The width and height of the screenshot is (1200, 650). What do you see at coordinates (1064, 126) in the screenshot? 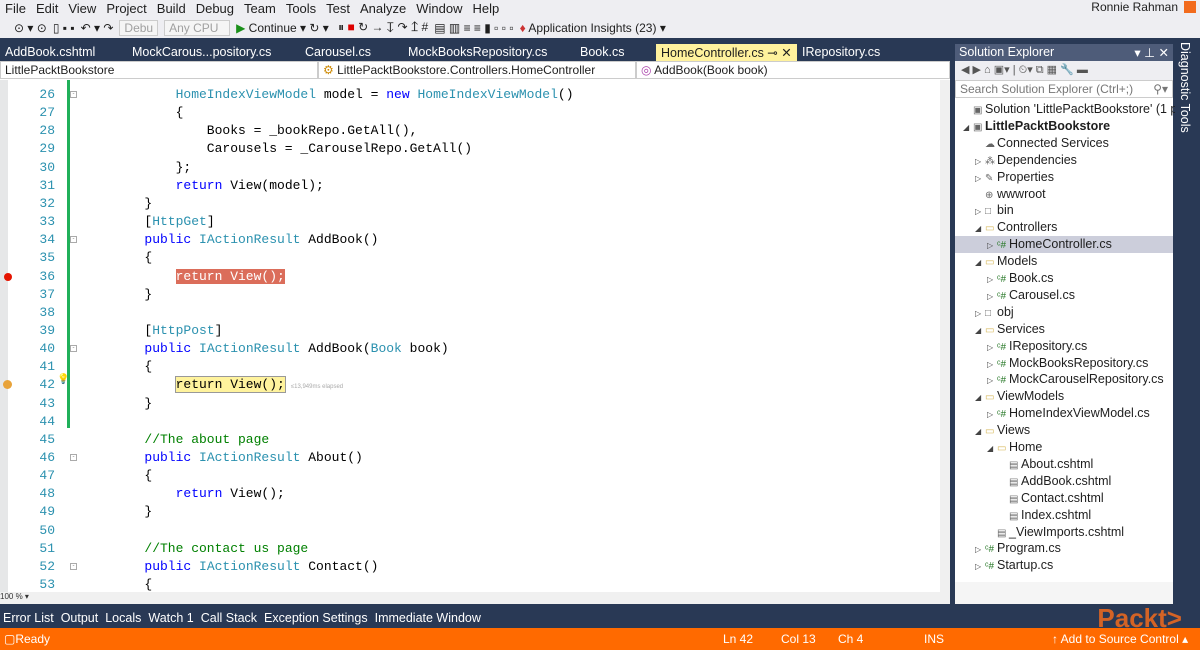
I see `tree-item: ◢ ▣ LittlePacktBookstore` at bounding box center [1064, 126].